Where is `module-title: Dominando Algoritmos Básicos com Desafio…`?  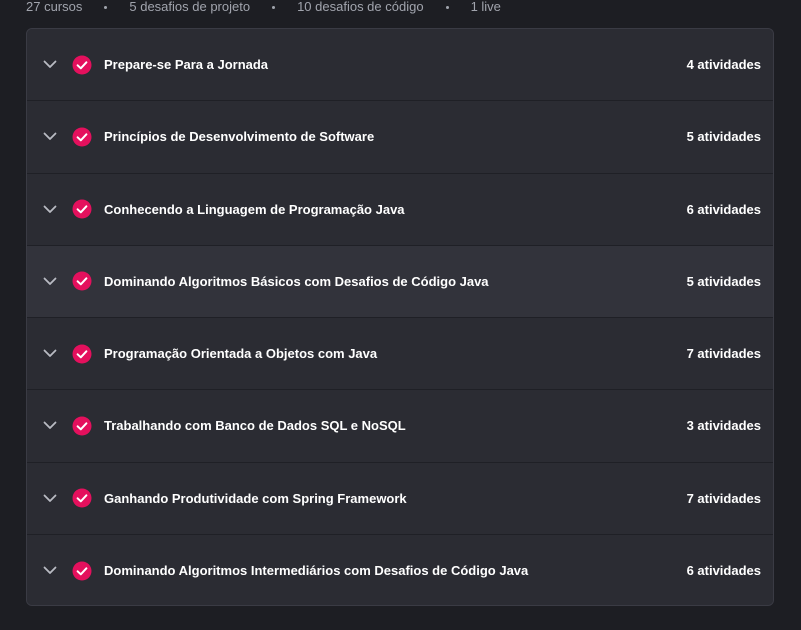
module-title: Dominando Algoritmos Básicos com Desafio… is located at coordinates (296, 281).